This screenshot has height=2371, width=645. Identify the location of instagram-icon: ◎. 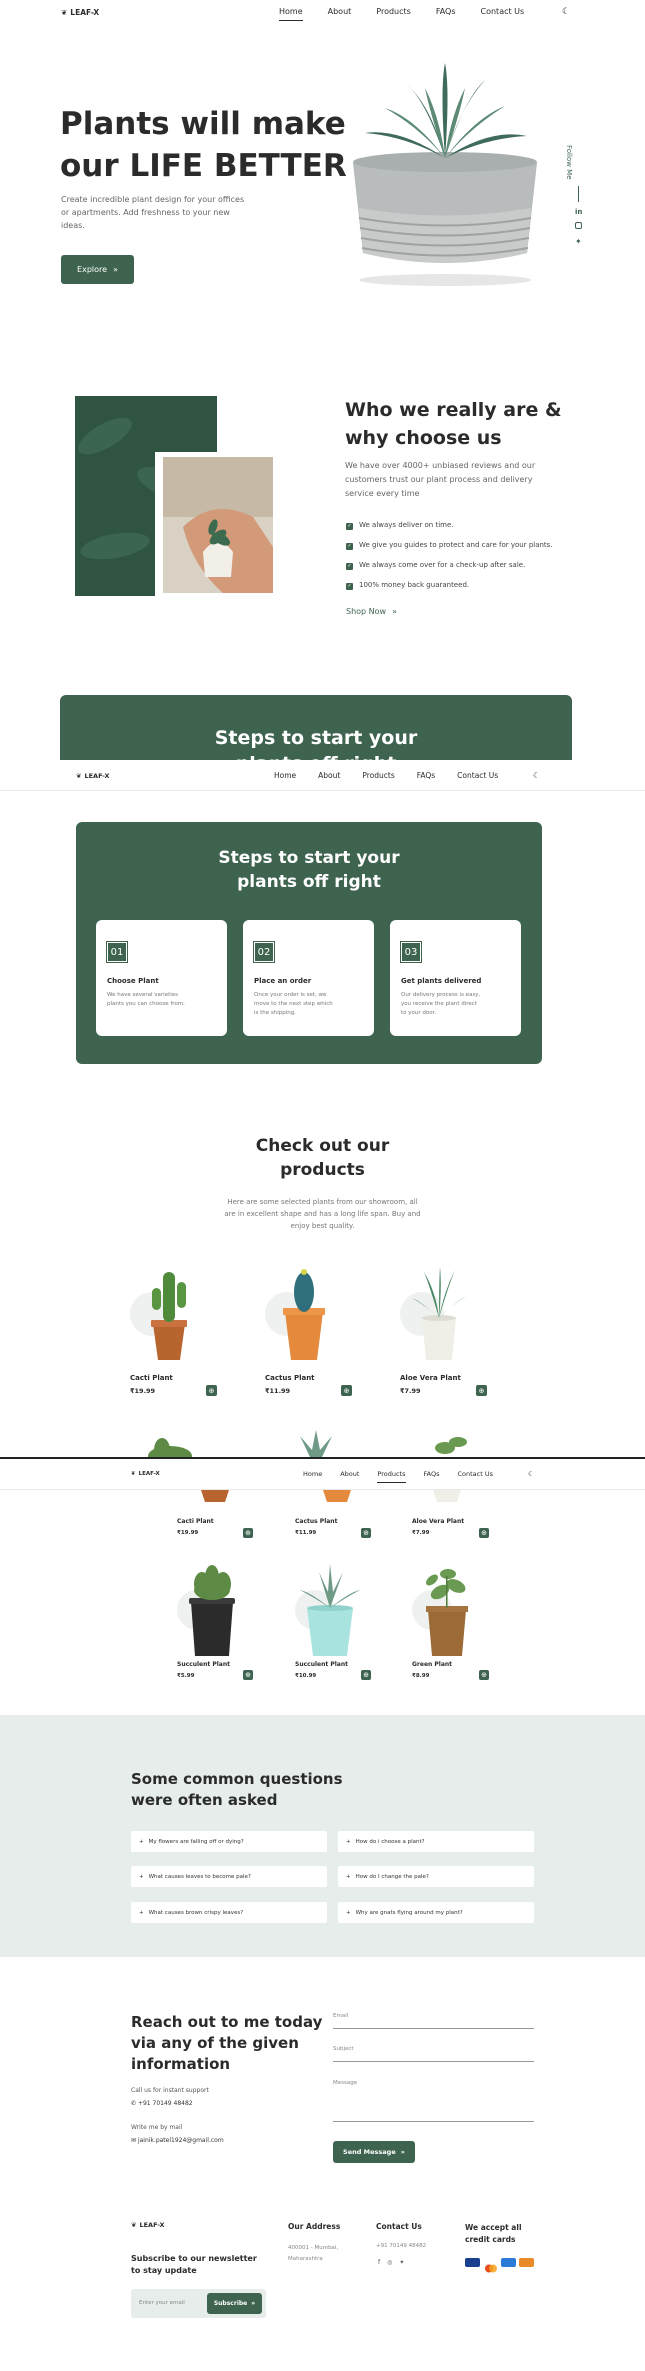
(389, 2262).